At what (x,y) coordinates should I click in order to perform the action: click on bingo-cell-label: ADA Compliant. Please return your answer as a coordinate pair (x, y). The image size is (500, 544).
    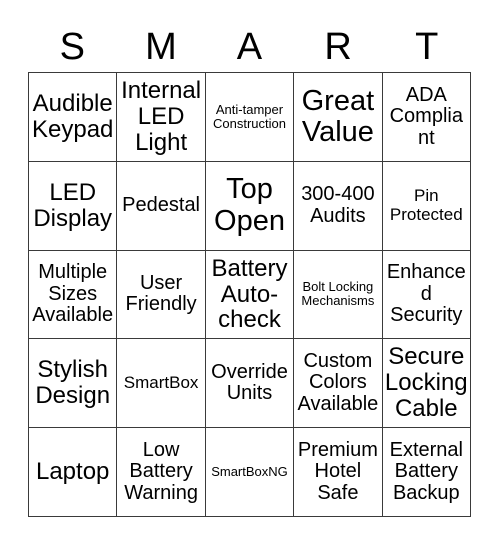
    Looking at the image, I should click on (426, 116).